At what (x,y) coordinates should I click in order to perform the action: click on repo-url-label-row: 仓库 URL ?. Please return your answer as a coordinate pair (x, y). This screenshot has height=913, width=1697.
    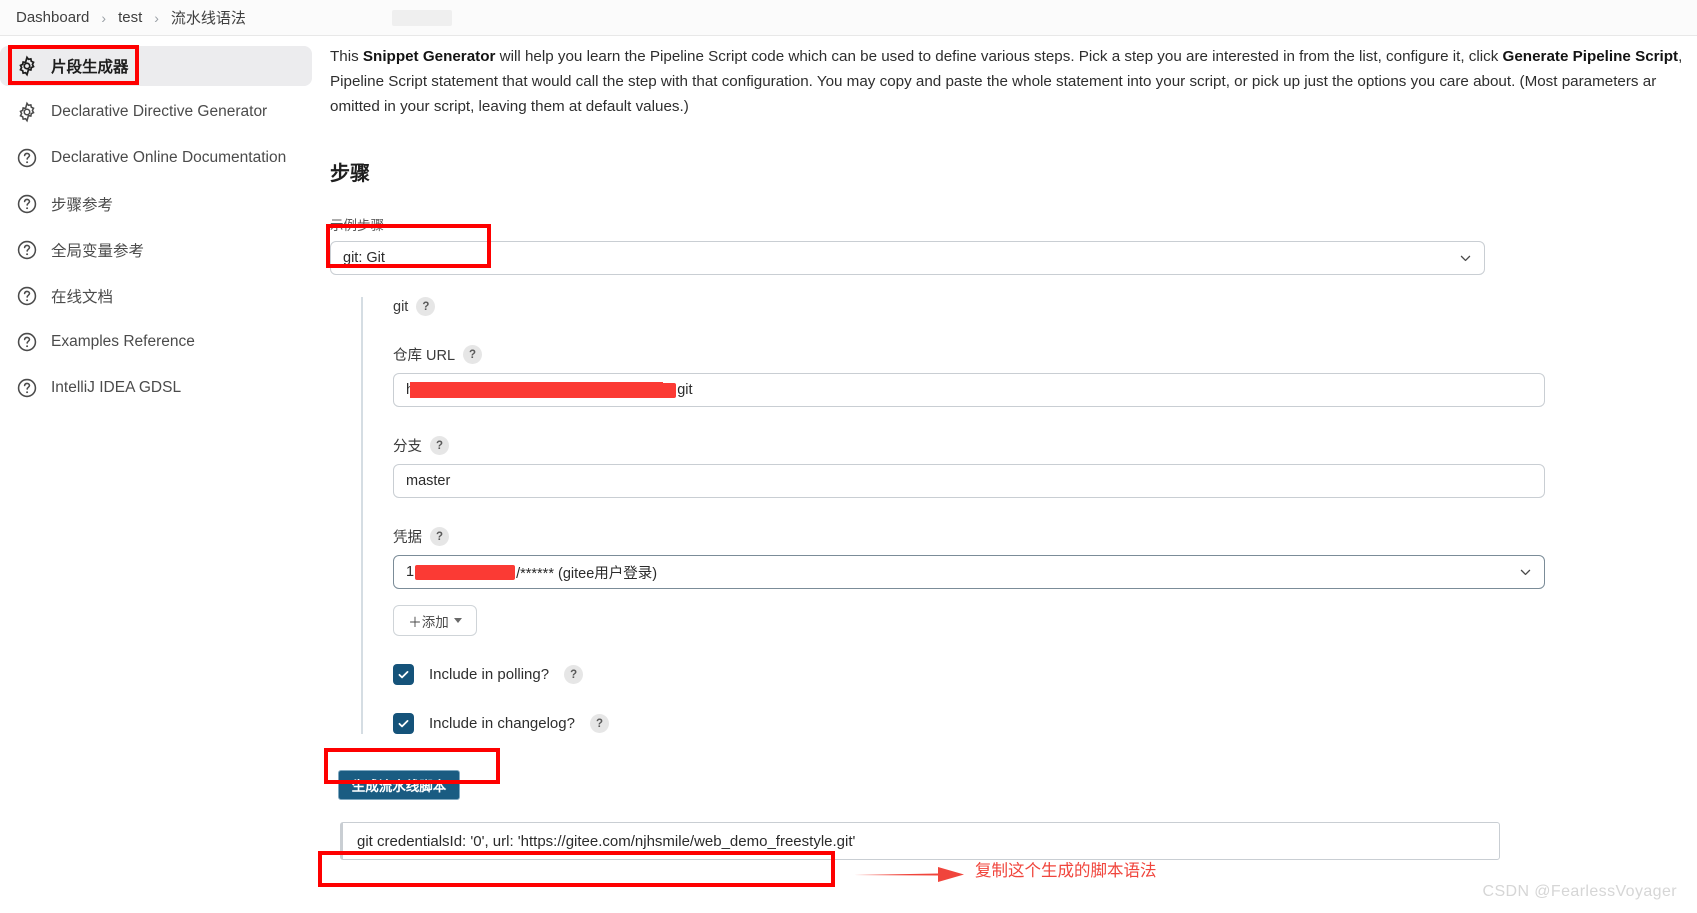
    Looking at the image, I should click on (1045, 354).